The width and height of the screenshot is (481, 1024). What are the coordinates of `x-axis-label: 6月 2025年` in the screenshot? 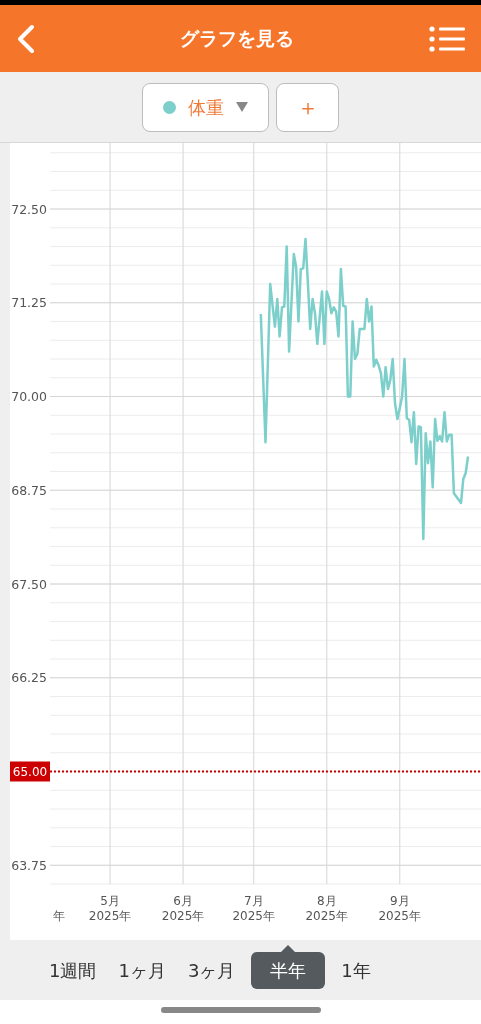 It's located at (183, 908).